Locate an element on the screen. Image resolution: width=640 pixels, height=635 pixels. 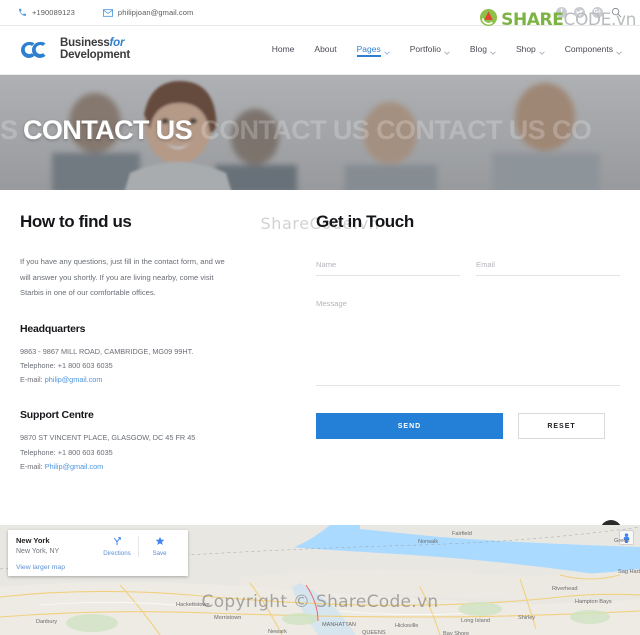
form-buttons: SEND RESET is located at coordinates (468, 426).